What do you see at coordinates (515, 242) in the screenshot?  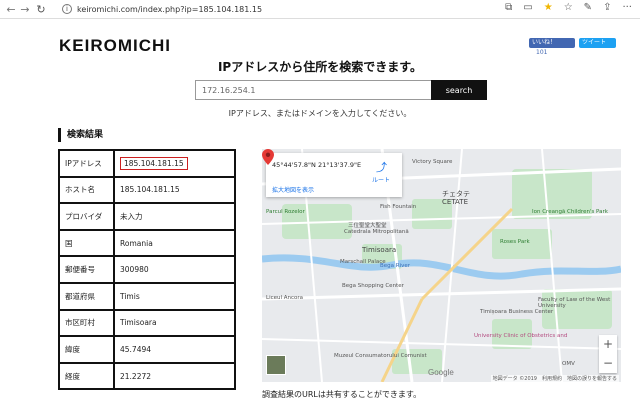 I see `map-label: Roses Park` at bounding box center [515, 242].